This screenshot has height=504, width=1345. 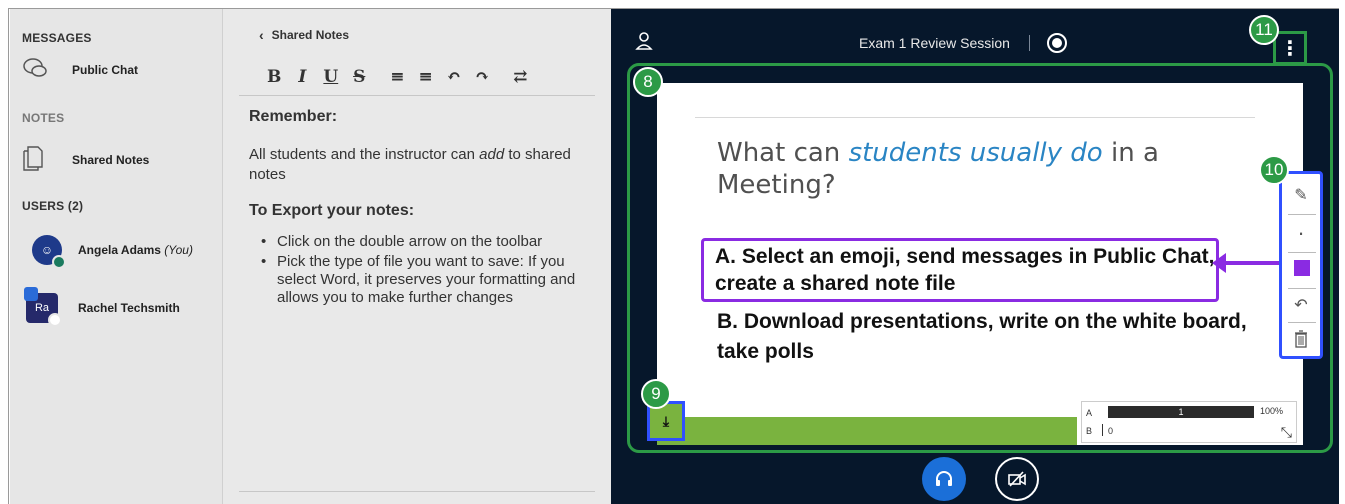 I want to click on status-icon, so click(x=55, y=320).